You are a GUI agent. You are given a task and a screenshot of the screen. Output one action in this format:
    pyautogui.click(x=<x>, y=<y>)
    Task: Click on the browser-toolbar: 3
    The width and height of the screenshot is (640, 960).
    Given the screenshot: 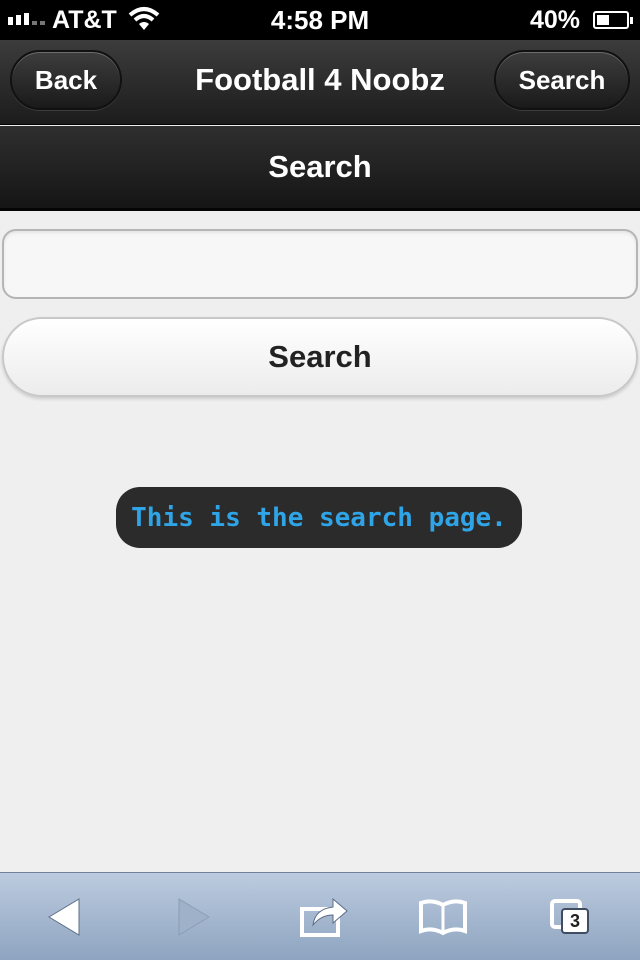 What is the action you would take?
    pyautogui.click(x=320, y=916)
    